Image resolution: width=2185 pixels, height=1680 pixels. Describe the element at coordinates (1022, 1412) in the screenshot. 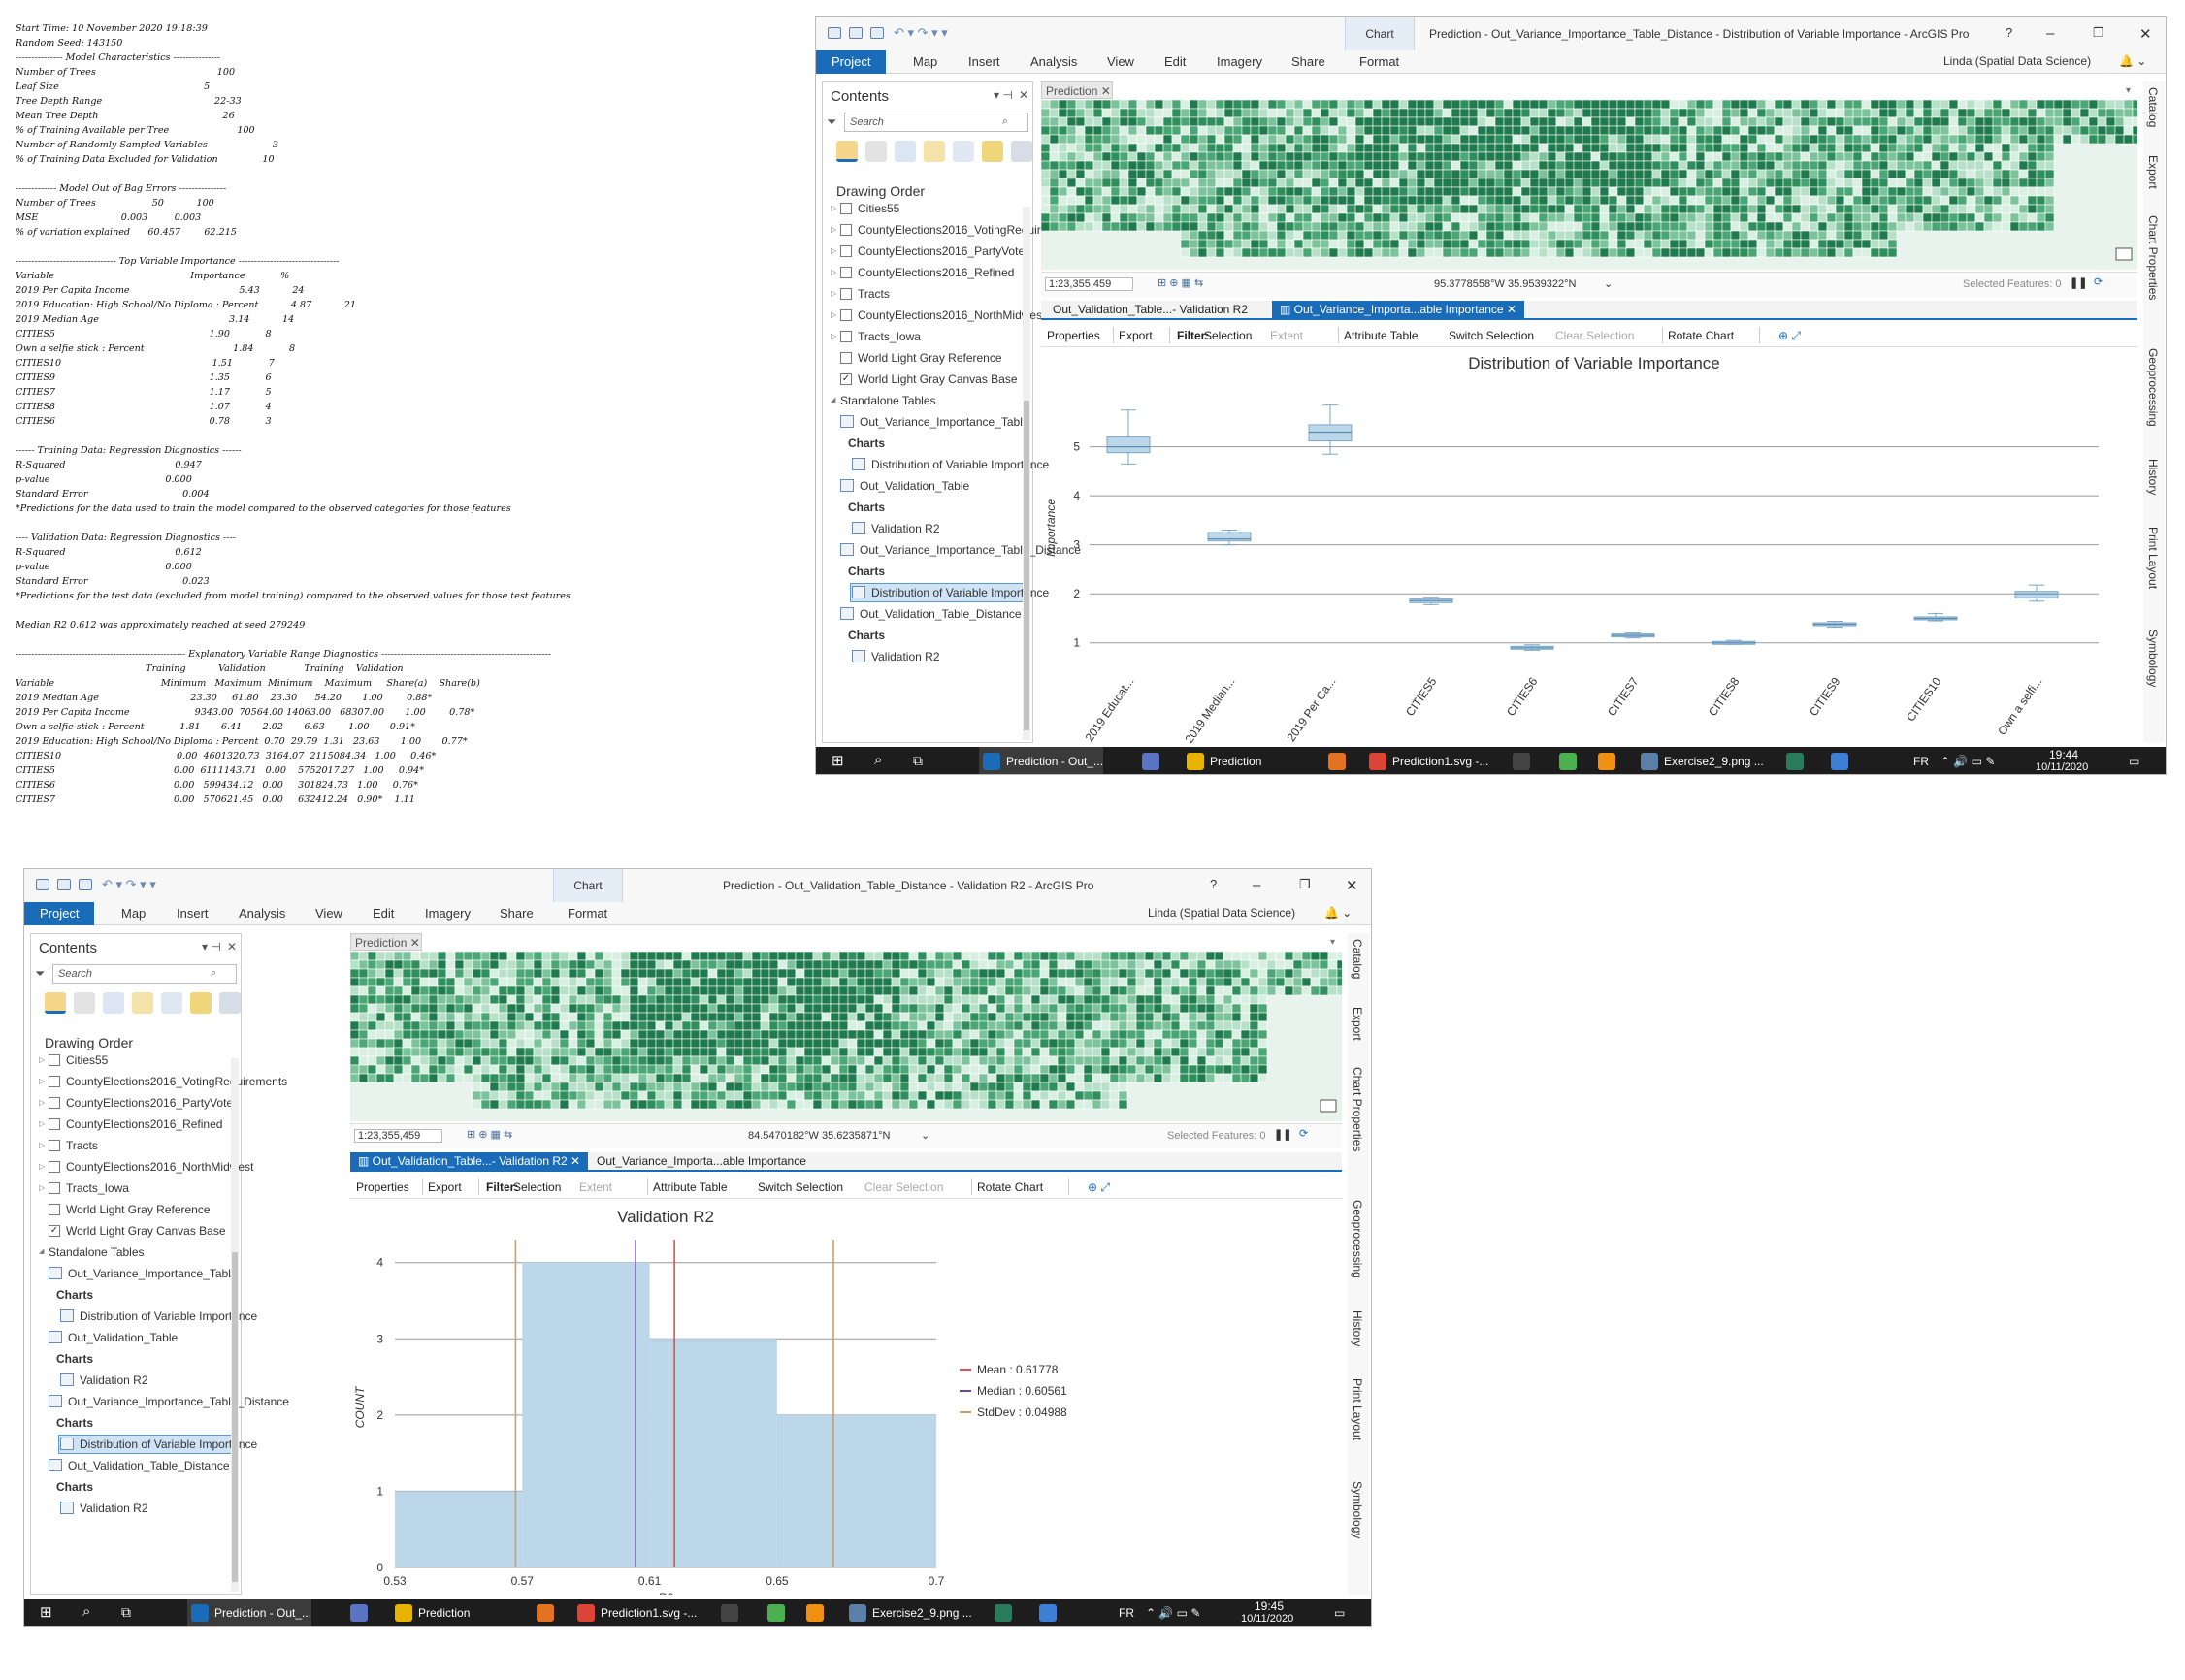

I see `legend-entry: StdDev : 0.04988` at that location.